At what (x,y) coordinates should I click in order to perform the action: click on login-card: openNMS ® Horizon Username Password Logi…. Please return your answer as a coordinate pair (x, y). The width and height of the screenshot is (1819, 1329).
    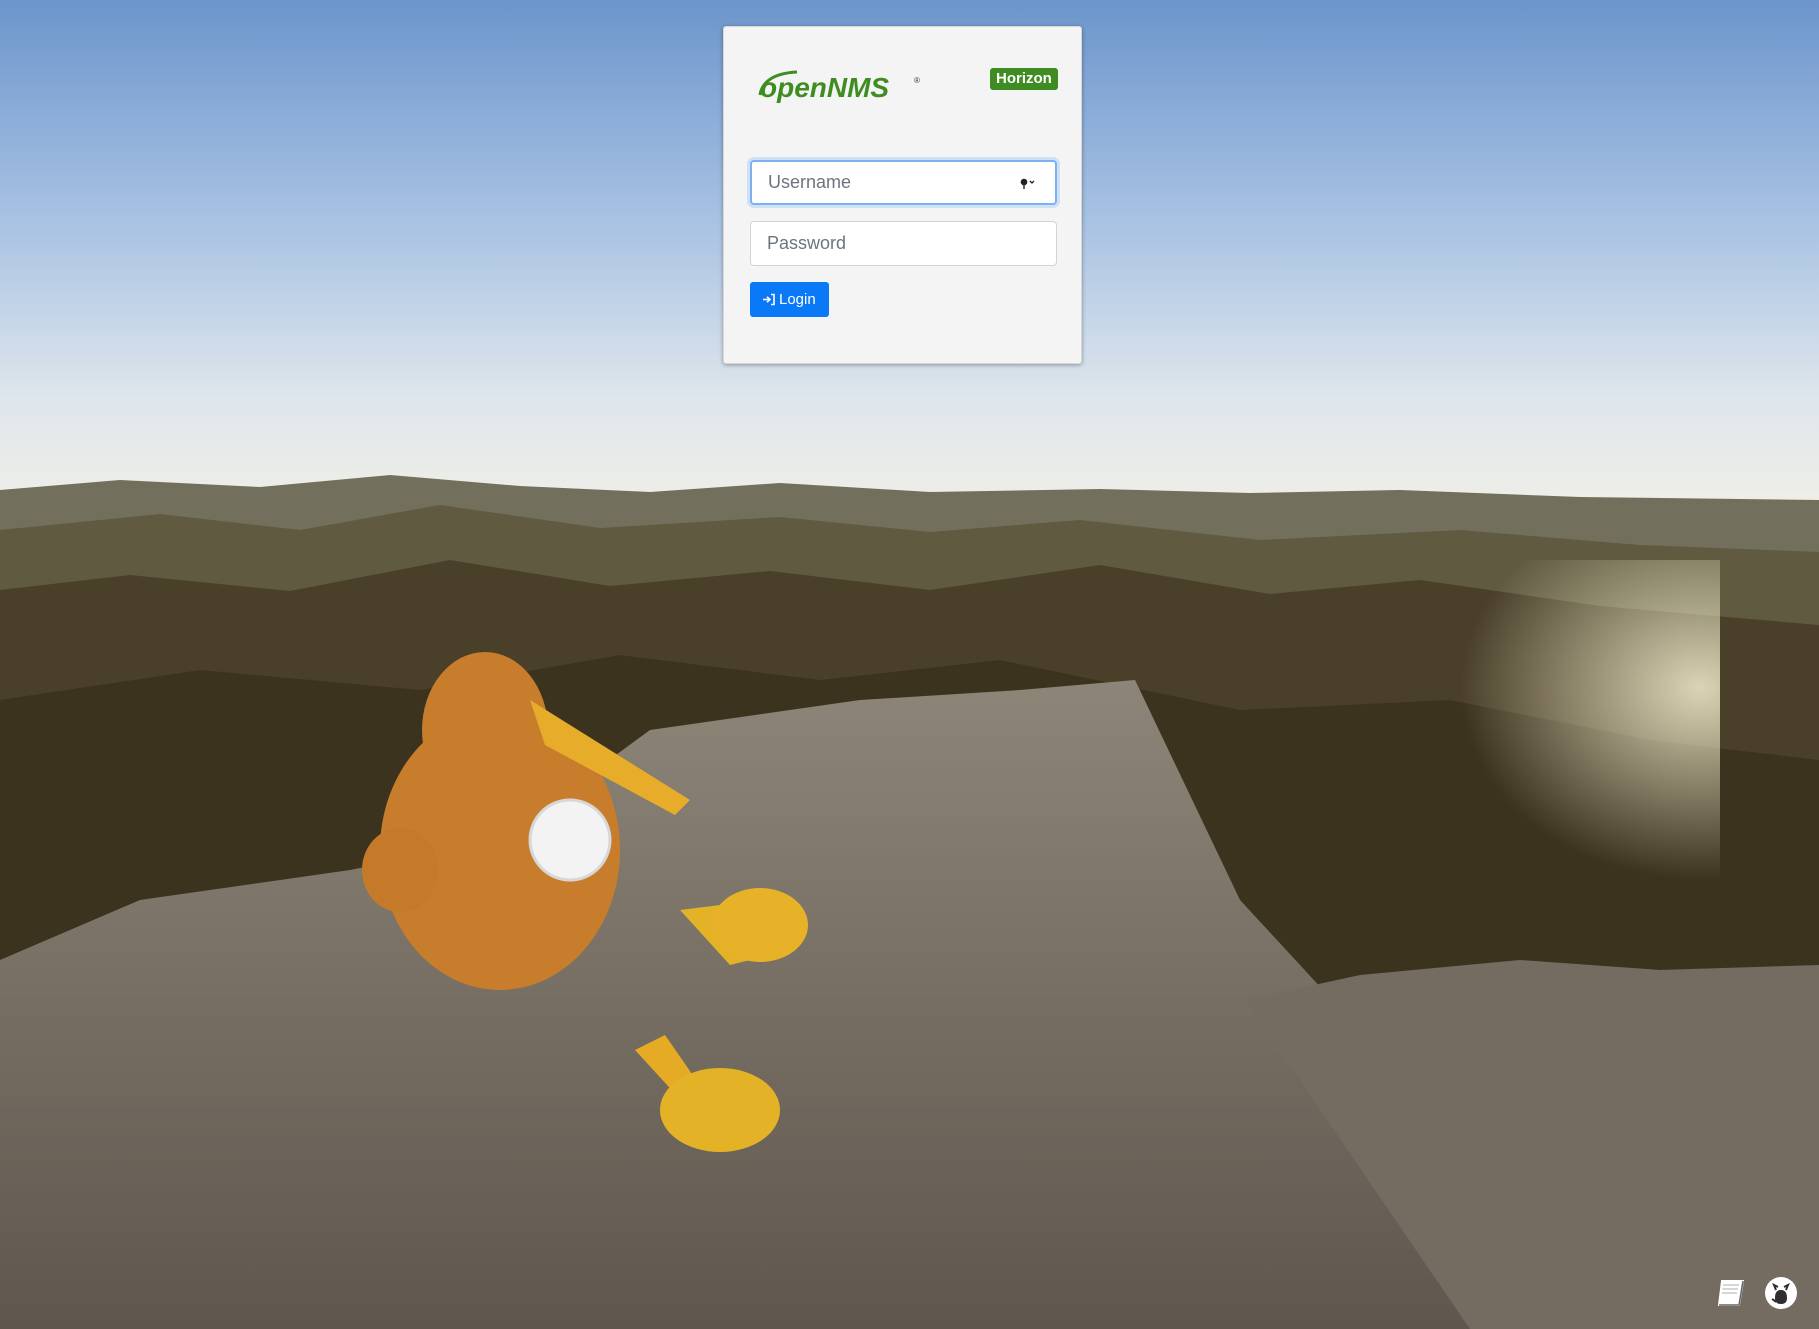
    Looking at the image, I should click on (902, 195).